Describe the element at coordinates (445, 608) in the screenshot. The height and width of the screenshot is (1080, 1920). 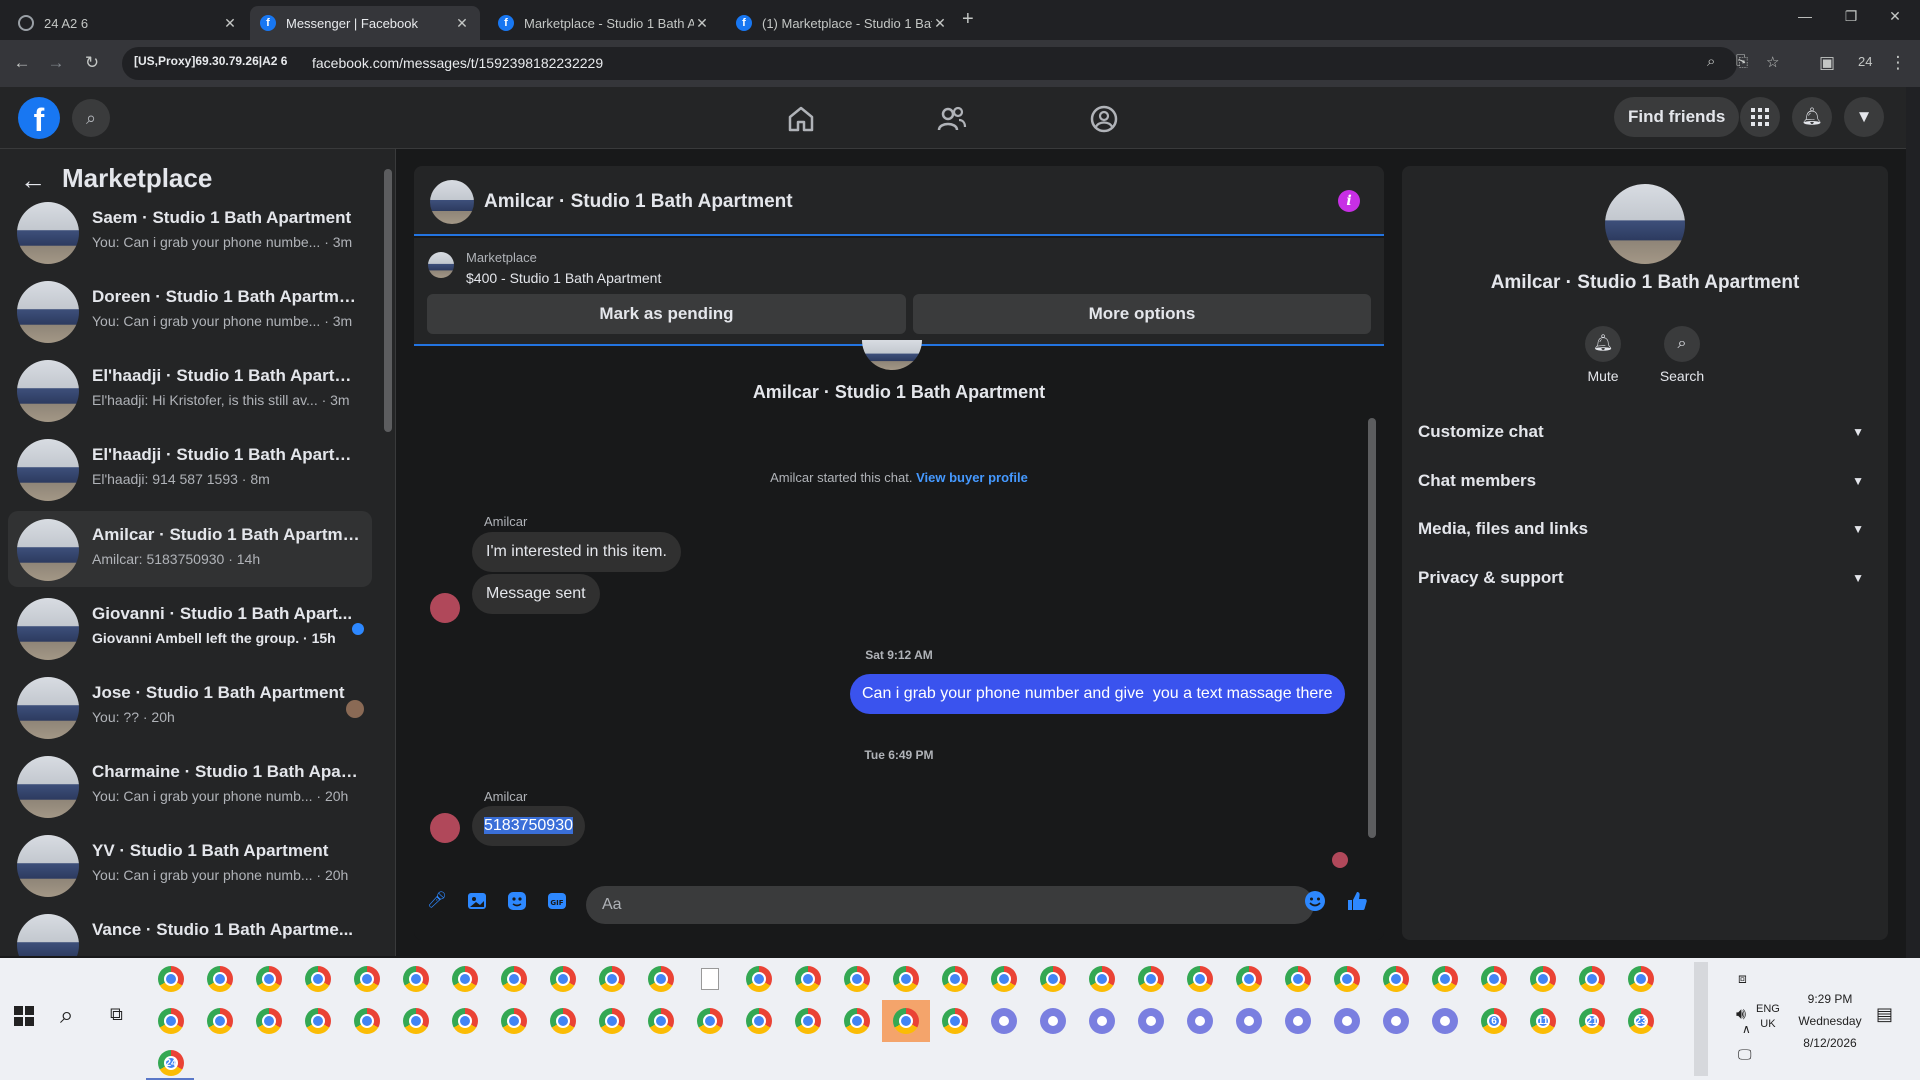
I see `sender-avatar` at that location.